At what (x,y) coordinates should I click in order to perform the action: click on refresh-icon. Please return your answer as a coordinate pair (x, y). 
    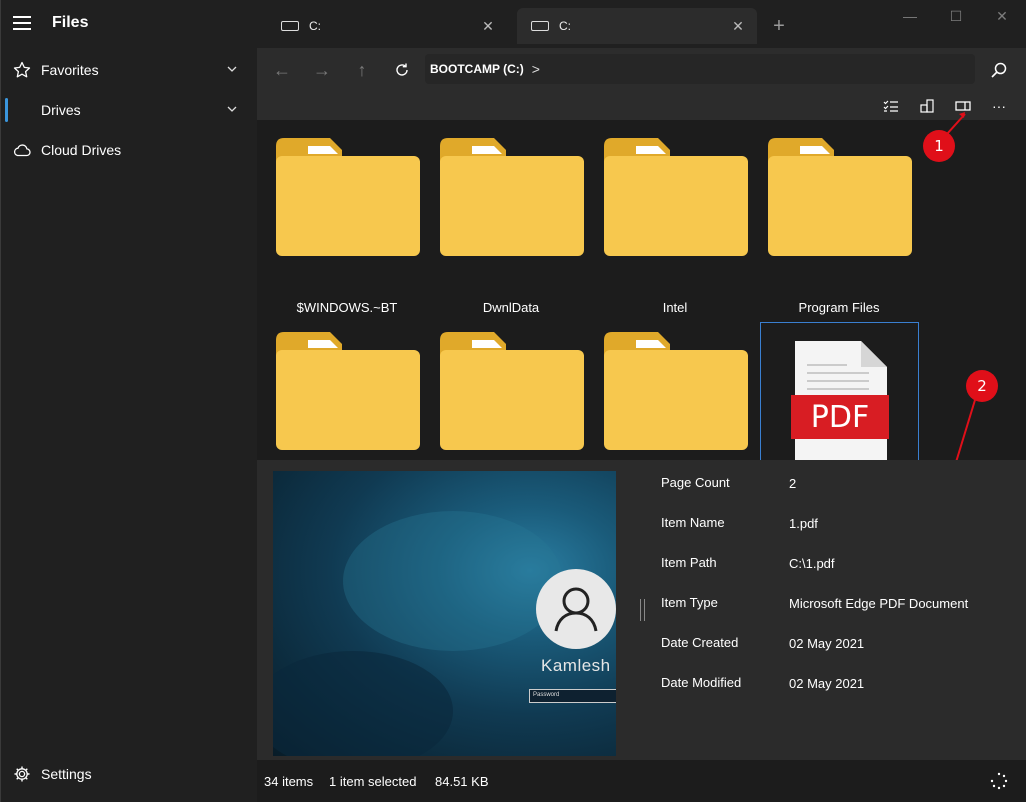
    Looking at the image, I should click on (402, 70).